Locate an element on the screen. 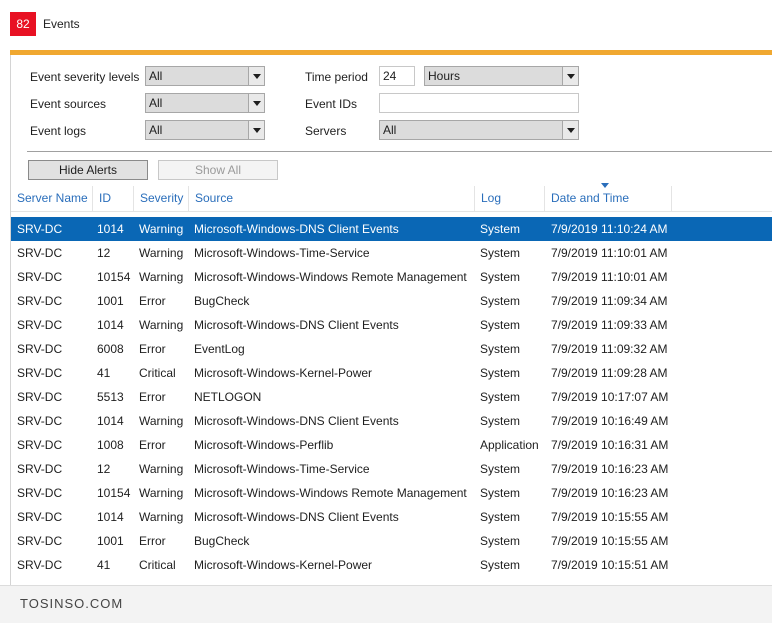 This screenshot has width=772, height=623. cell-date-time: 7/9/2019 11:10:01 AM is located at coordinates (609, 253).